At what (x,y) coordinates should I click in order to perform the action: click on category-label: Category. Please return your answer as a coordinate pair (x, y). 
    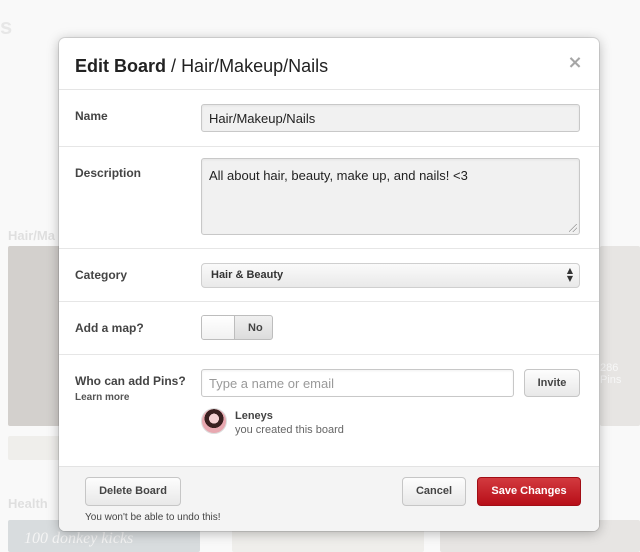
    Looking at the image, I should click on (101, 275).